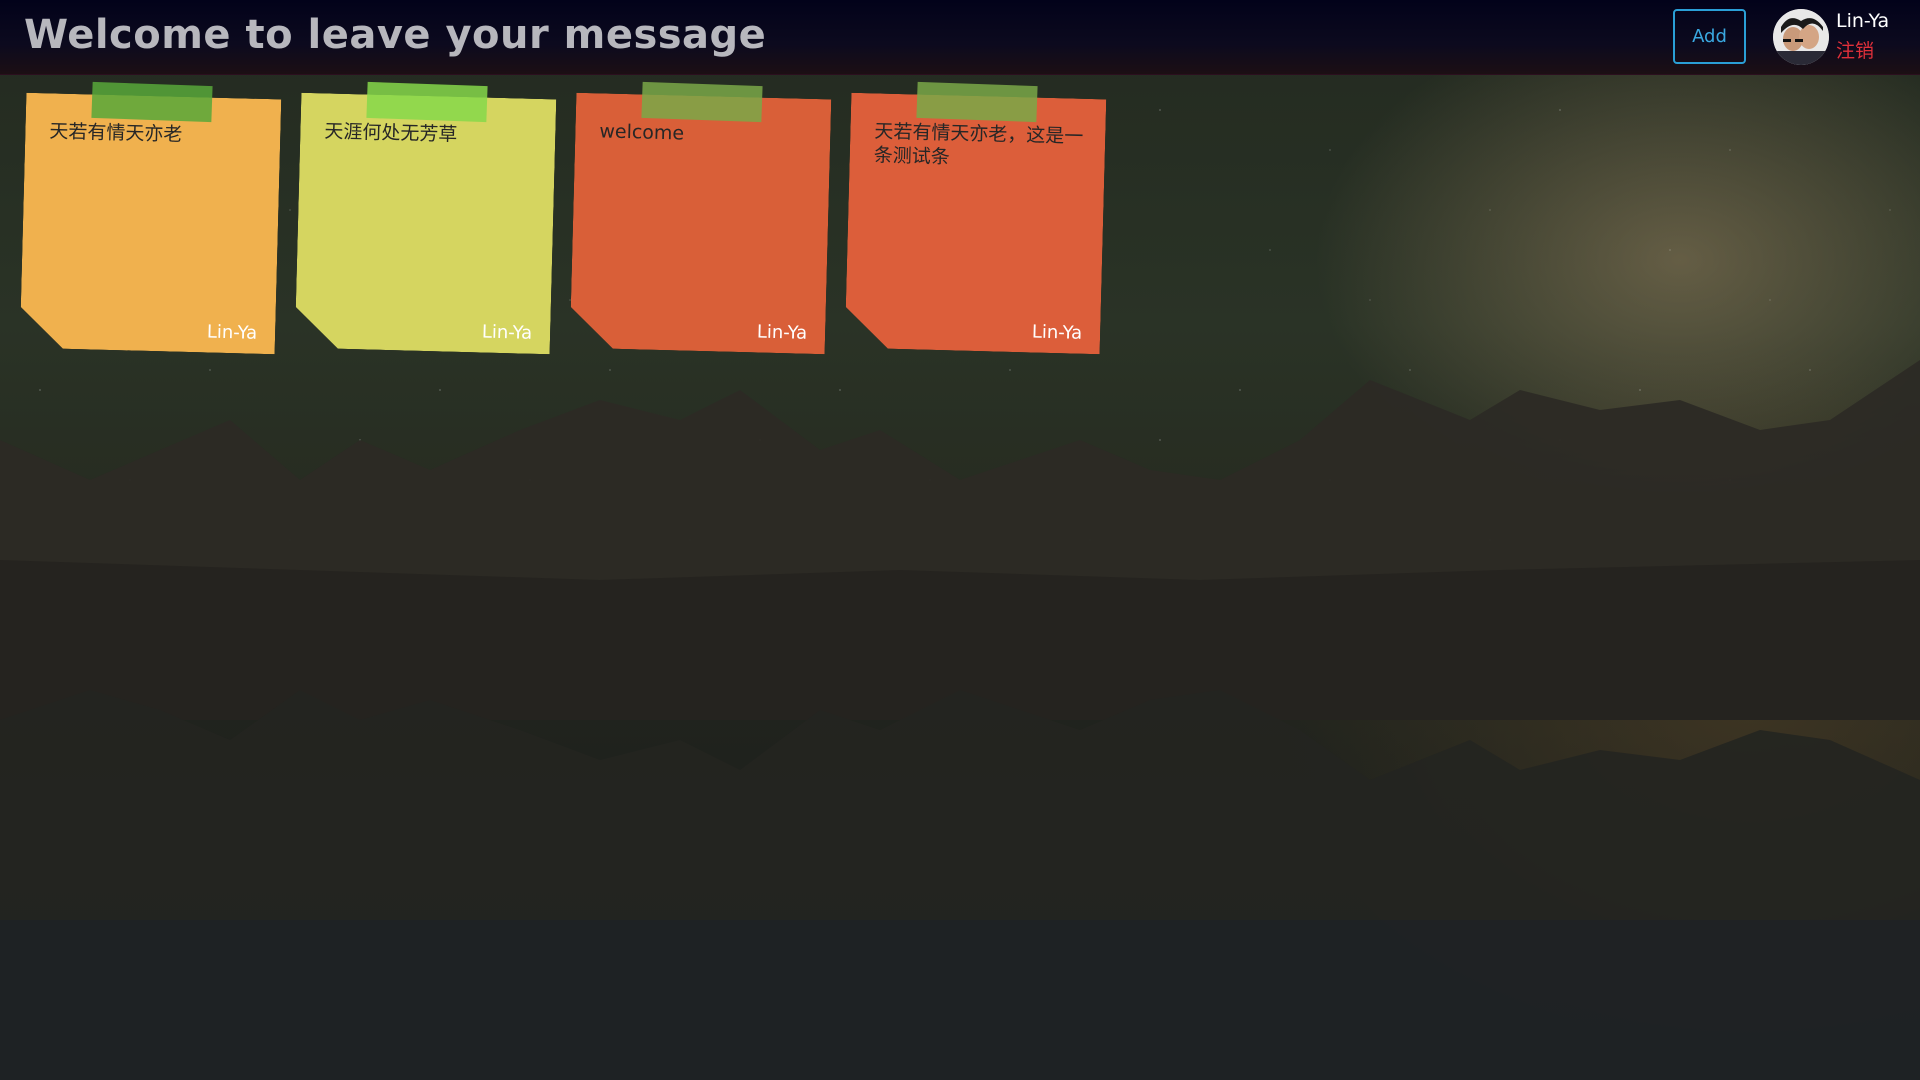 Image resolution: width=1920 pixels, height=1080 pixels. I want to click on message-note: 天若有情天亦老，这是一条测试条 Lin-Ya, so click(976, 224).